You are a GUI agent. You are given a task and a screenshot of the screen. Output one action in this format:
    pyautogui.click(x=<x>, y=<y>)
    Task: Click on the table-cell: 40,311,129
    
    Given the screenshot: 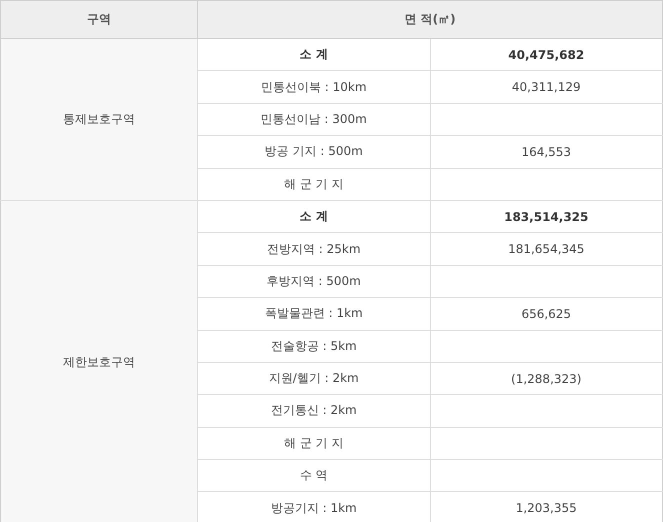 What is the action you would take?
    pyautogui.click(x=546, y=87)
    